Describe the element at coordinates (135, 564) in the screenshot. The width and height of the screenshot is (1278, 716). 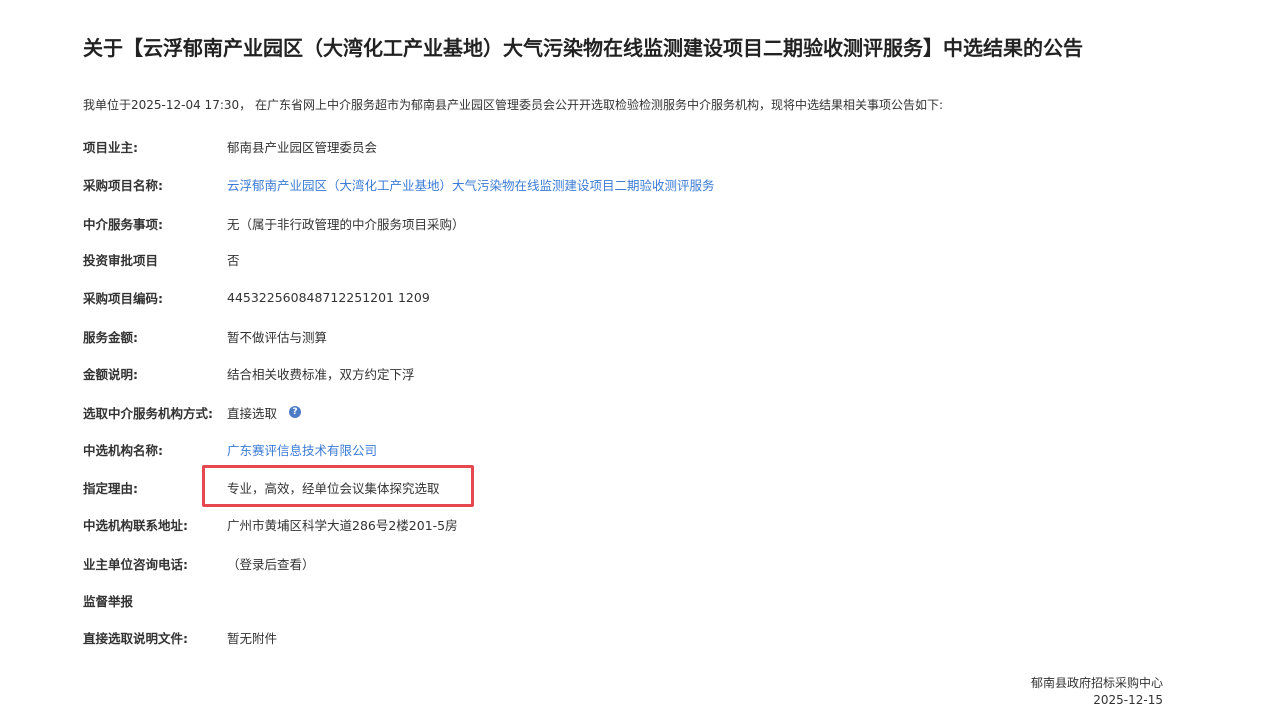
I see `field-label: 业主单位咨询电话:` at that location.